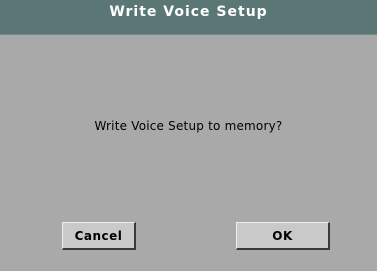  I want to click on dialog-title-bar: Write Voice Setup, so click(188, 17).